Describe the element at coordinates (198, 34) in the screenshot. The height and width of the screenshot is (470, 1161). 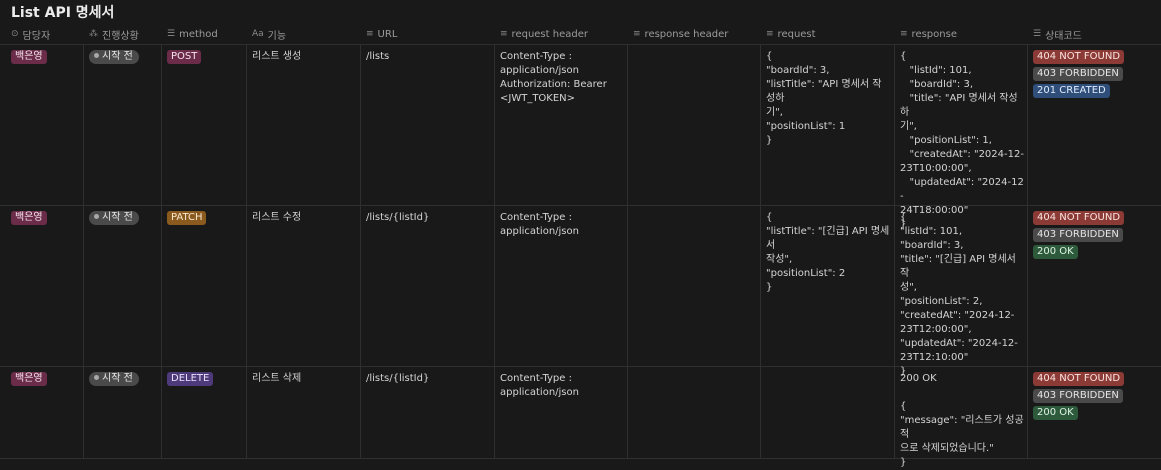
I see `column-header-label: method` at that location.